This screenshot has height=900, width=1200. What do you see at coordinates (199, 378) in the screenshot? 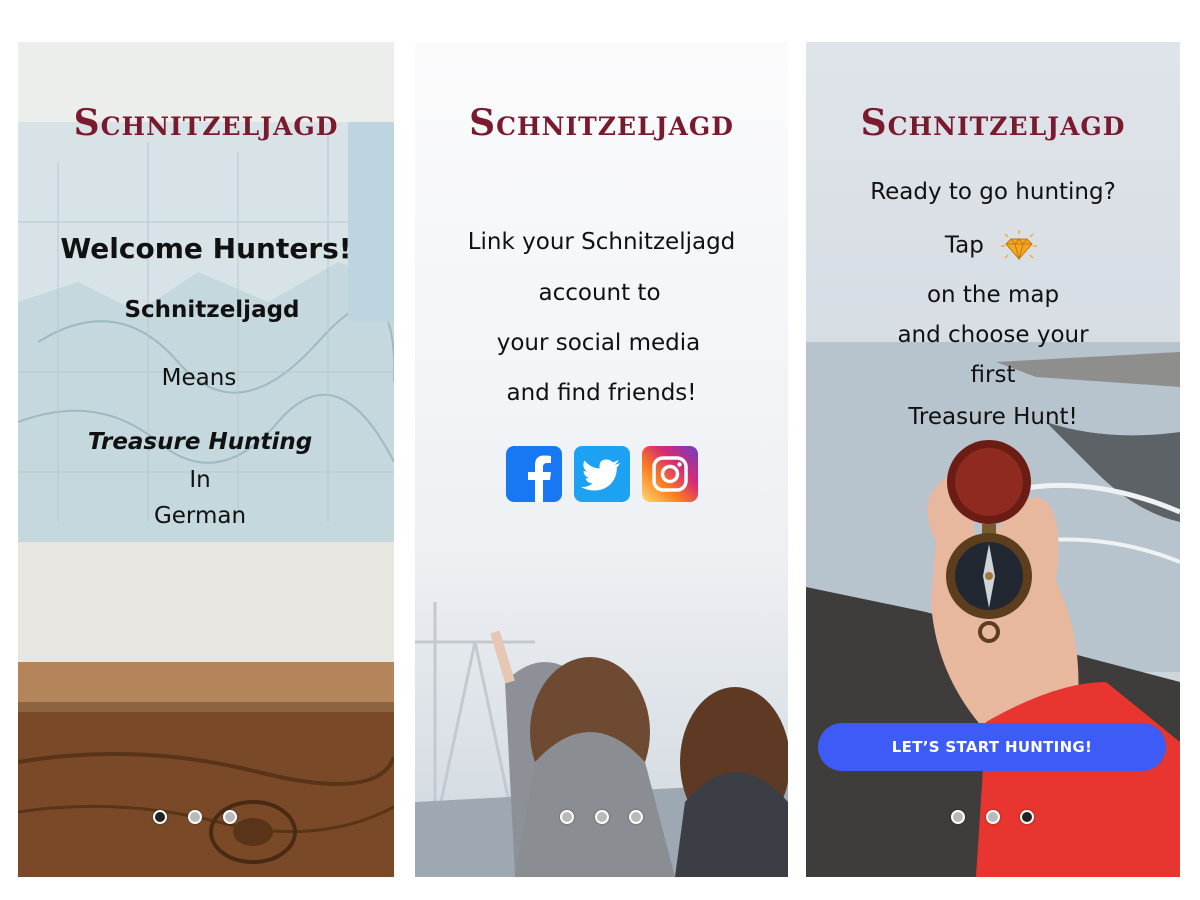
I see `intro-line-2: Means` at bounding box center [199, 378].